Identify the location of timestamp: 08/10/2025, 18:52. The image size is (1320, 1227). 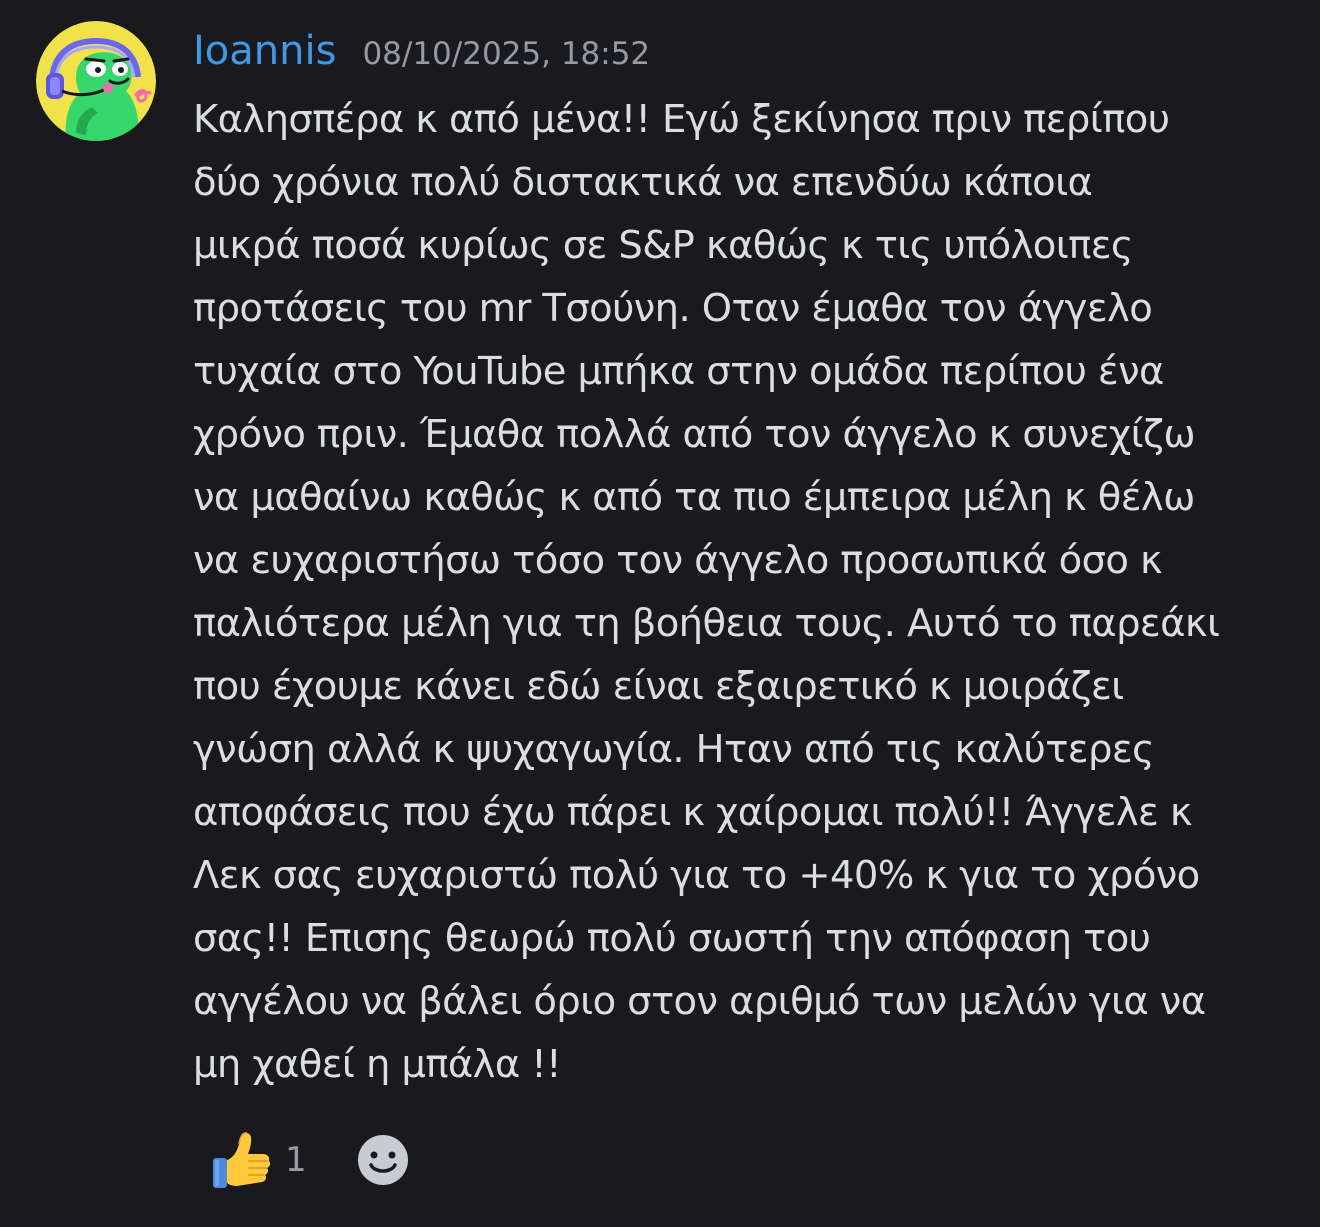
(506, 54).